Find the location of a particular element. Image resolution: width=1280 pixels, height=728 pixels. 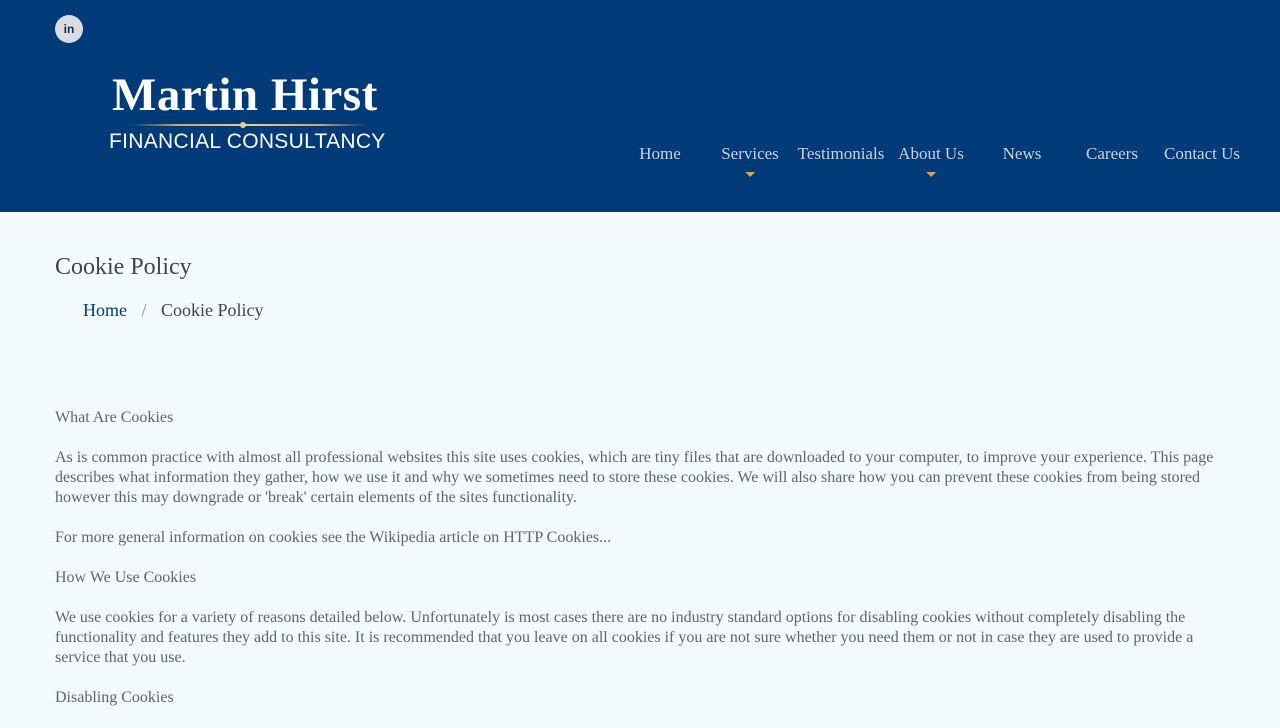

nav-services: Services is located at coordinates (750, 160).